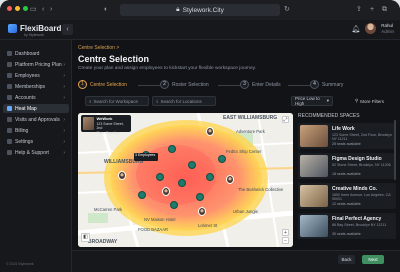 The image size is (400, 272). Describe the element at coordinates (9, 97) in the screenshot. I see `accounts-icon` at that location.